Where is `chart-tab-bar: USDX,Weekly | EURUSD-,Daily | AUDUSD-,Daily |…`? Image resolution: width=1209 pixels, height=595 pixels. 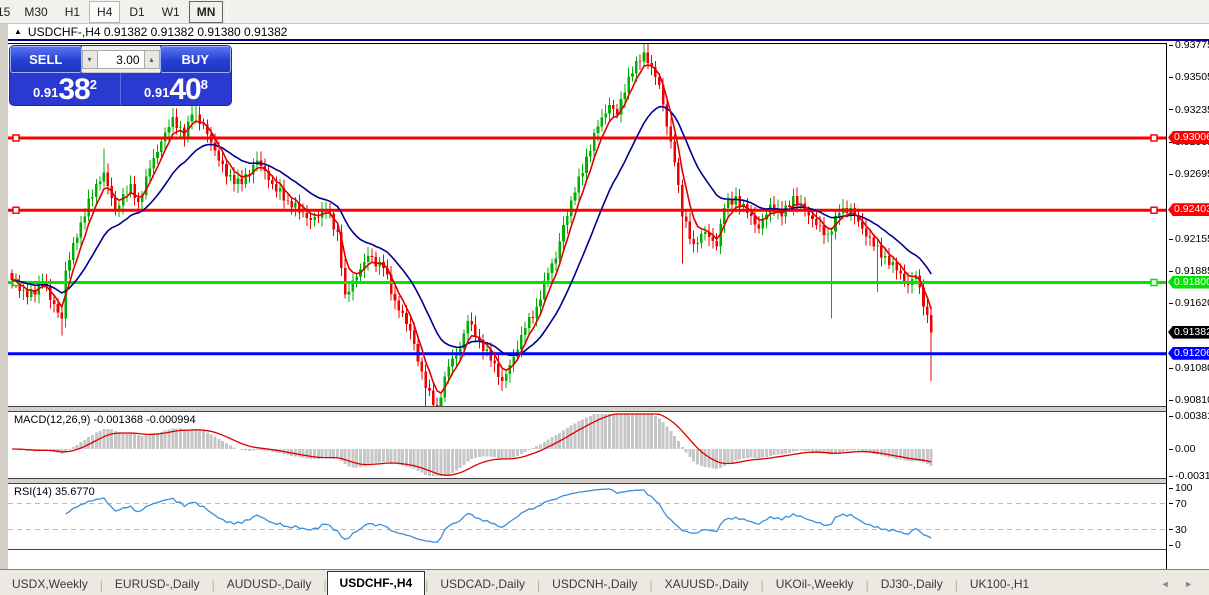
chart-tab-bar: USDX,Weekly | EURUSD-,Daily | AUDUSD-,Daily |… is located at coordinates (604, 582).